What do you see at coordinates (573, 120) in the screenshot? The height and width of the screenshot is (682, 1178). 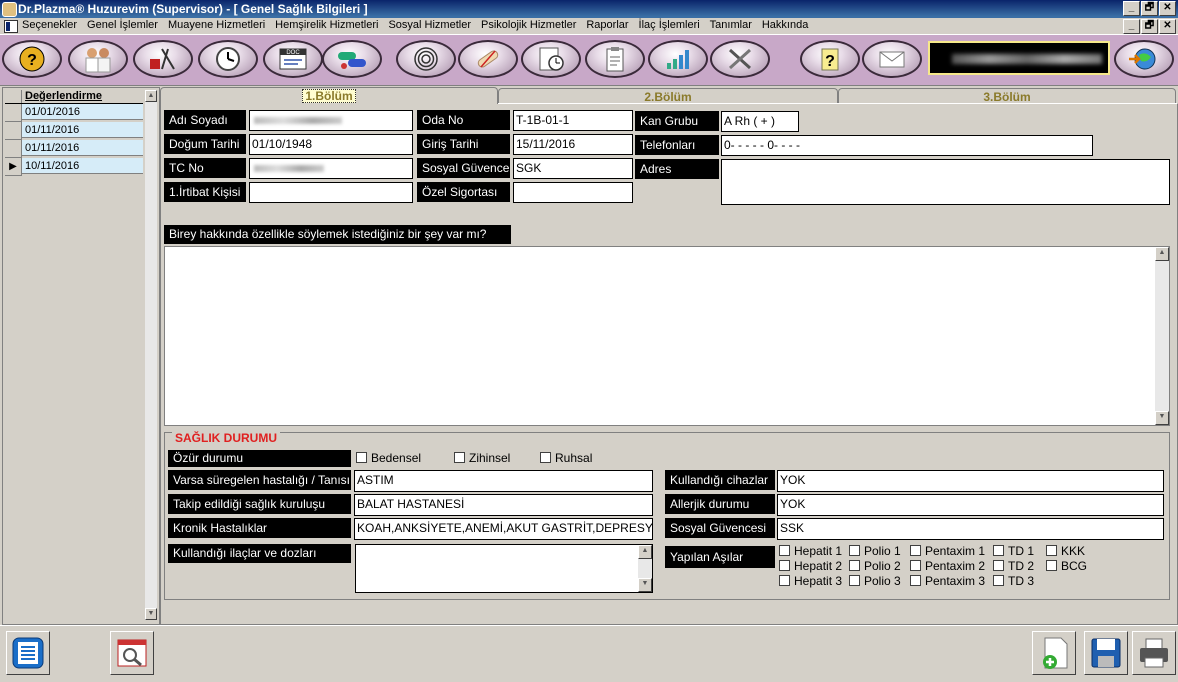 I see `oda-no-field: T-1B-01-1` at bounding box center [573, 120].